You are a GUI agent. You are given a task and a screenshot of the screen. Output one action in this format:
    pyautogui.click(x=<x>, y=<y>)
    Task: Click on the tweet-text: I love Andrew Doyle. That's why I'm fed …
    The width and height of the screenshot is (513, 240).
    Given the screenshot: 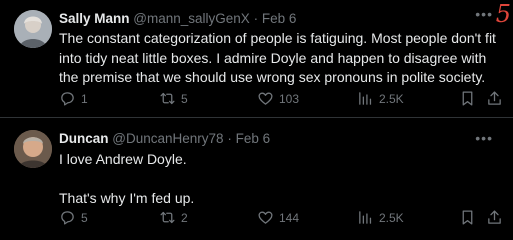 What is the action you would take?
    pyautogui.click(x=127, y=178)
    